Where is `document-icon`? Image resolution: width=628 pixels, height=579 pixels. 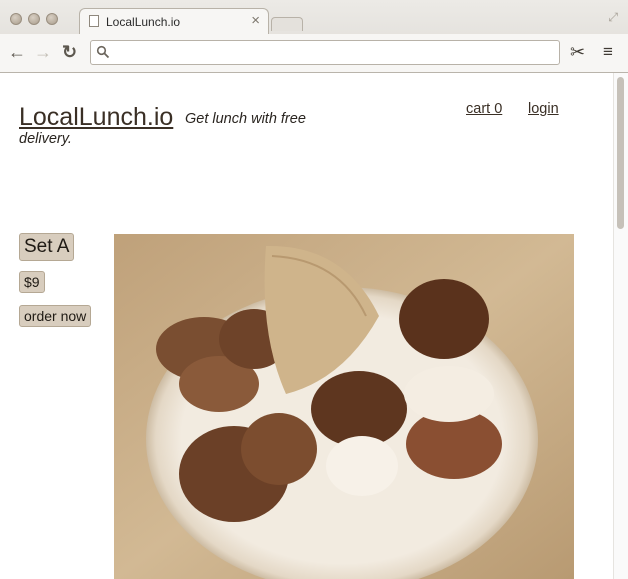 document-icon is located at coordinates (94, 21).